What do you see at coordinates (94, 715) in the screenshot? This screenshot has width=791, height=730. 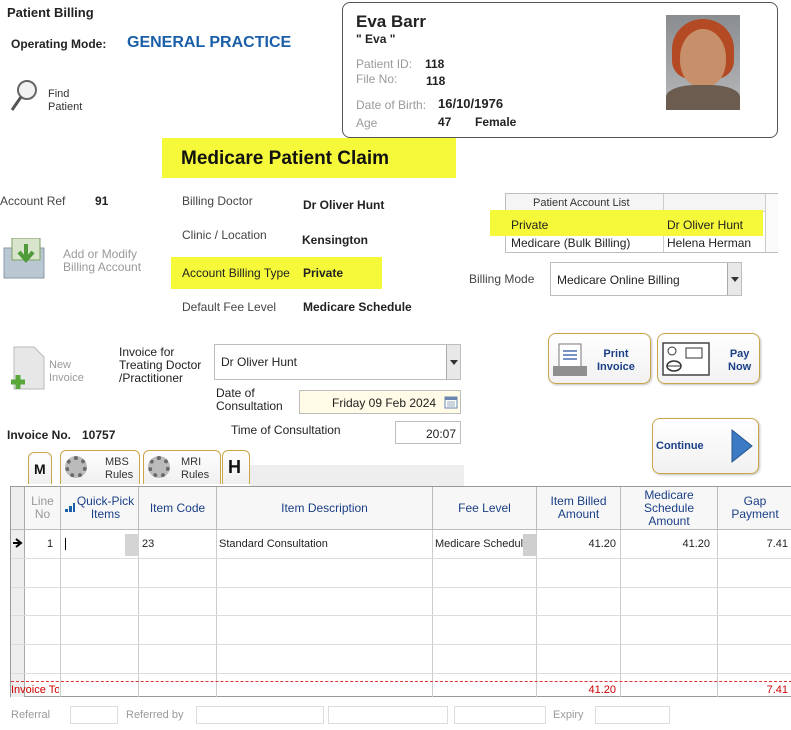 I see `referral-input` at bounding box center [94, 715].